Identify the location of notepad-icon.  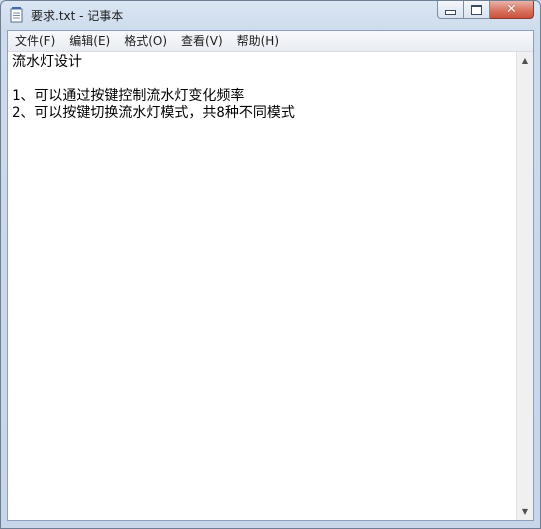
(16, 15).